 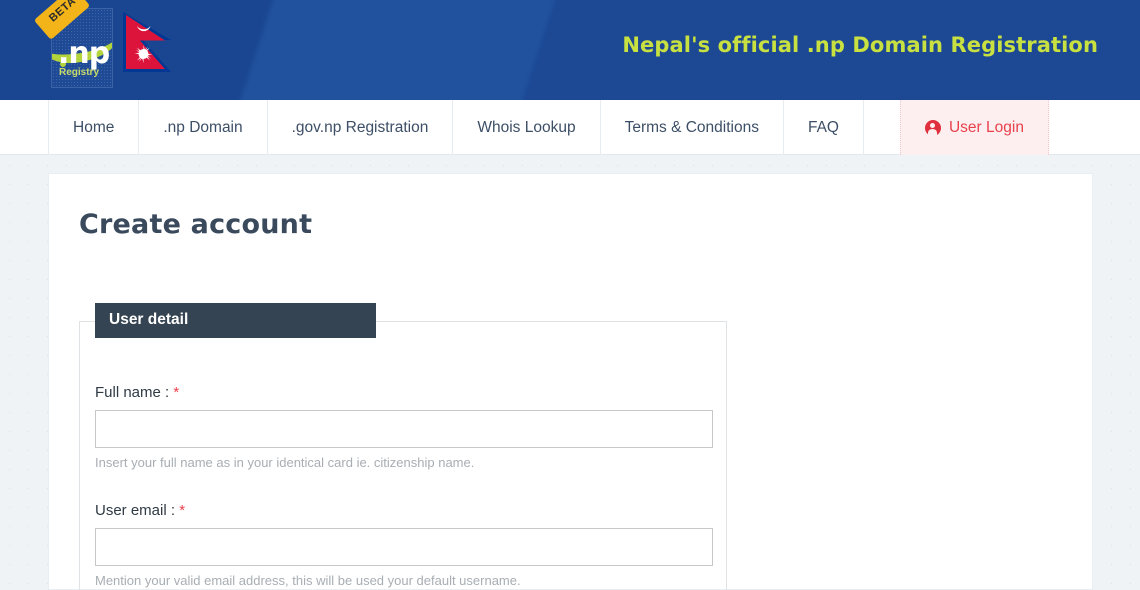 What do you see at coordinates (692, 127) in the screenshot?
I see `nav-item-terms-and-conditions: Terms & Conditions` at bounding box center [692, 127].